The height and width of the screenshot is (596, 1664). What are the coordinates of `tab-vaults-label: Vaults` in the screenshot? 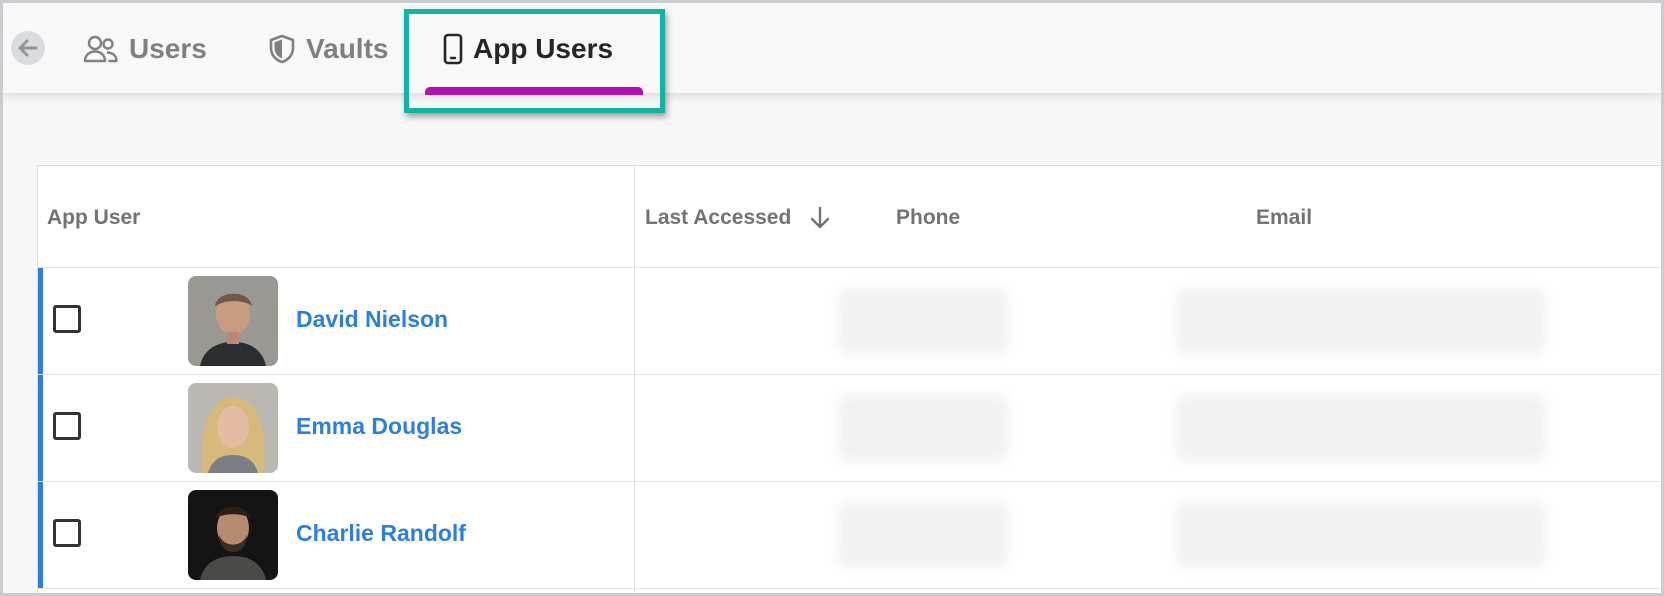 It's located at (347, 48).